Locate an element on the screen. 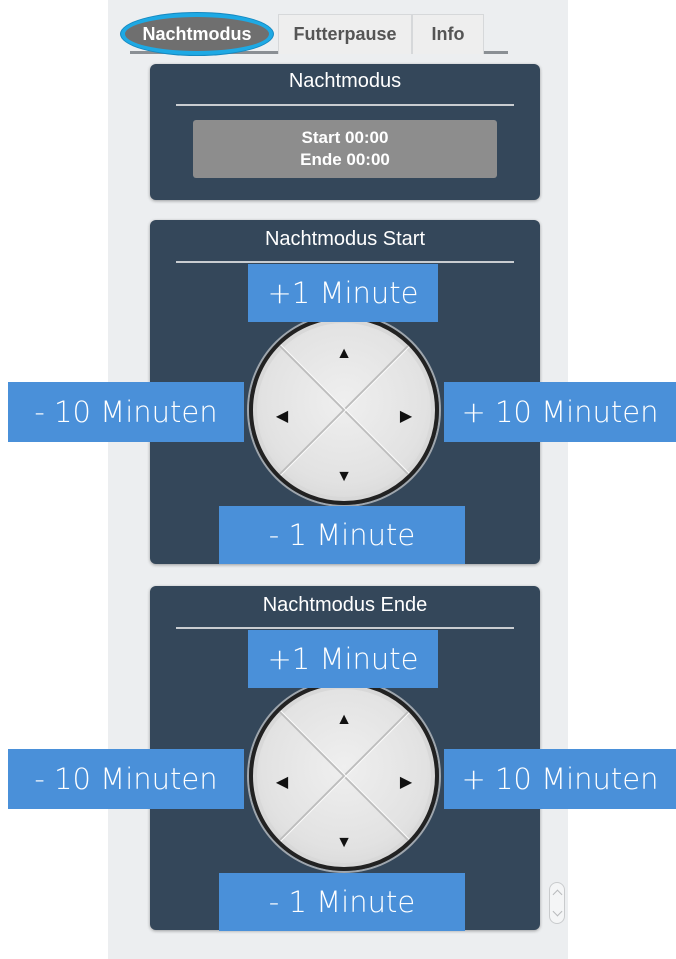 Image resolution: width=676 pixels, height=959 pixels. tab-nachtmodus: Nachtmodus is located at coordinates (197, 34).